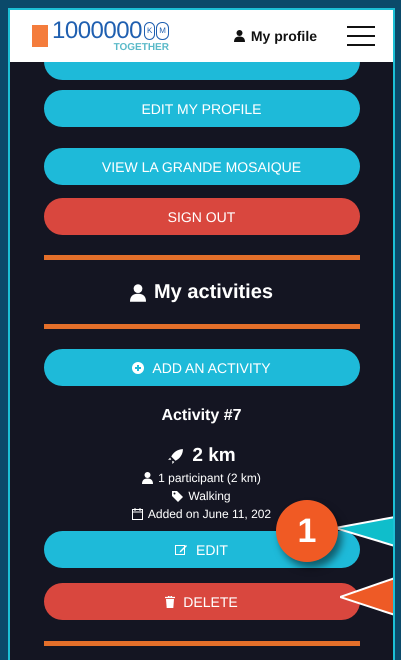 Image resolution: width=401 pixels, height=660 pixels. What do you see at coordinates (214, 456) in the screenshot?
I see `activity-distance: 2 km` at bounding box center [214, 456].